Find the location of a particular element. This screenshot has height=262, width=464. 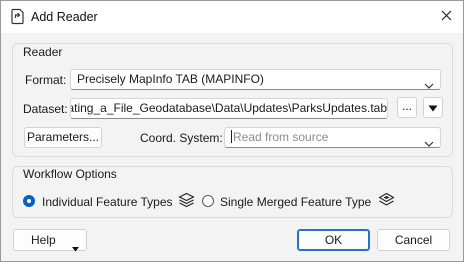

layers-stack-icon is located at coordinates (186, 201).